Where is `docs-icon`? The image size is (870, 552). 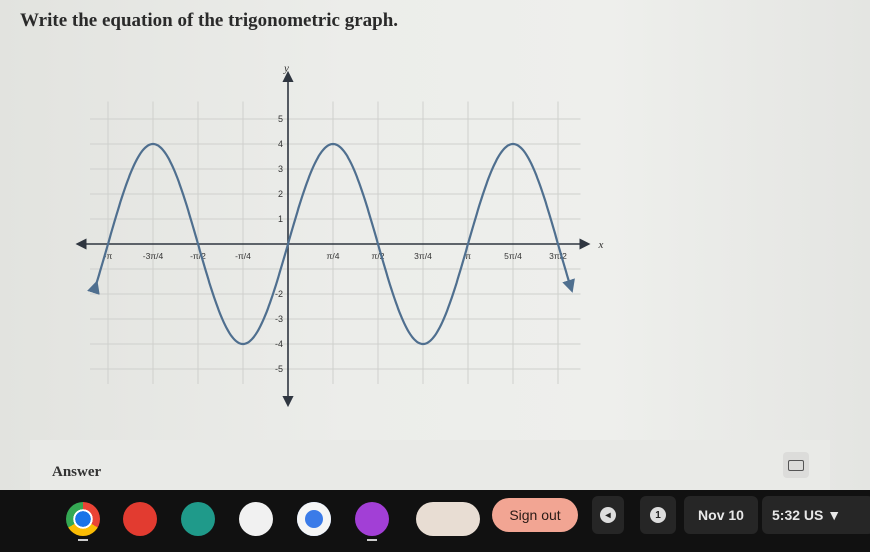 docs-icon is located at coordinates (314, 519).